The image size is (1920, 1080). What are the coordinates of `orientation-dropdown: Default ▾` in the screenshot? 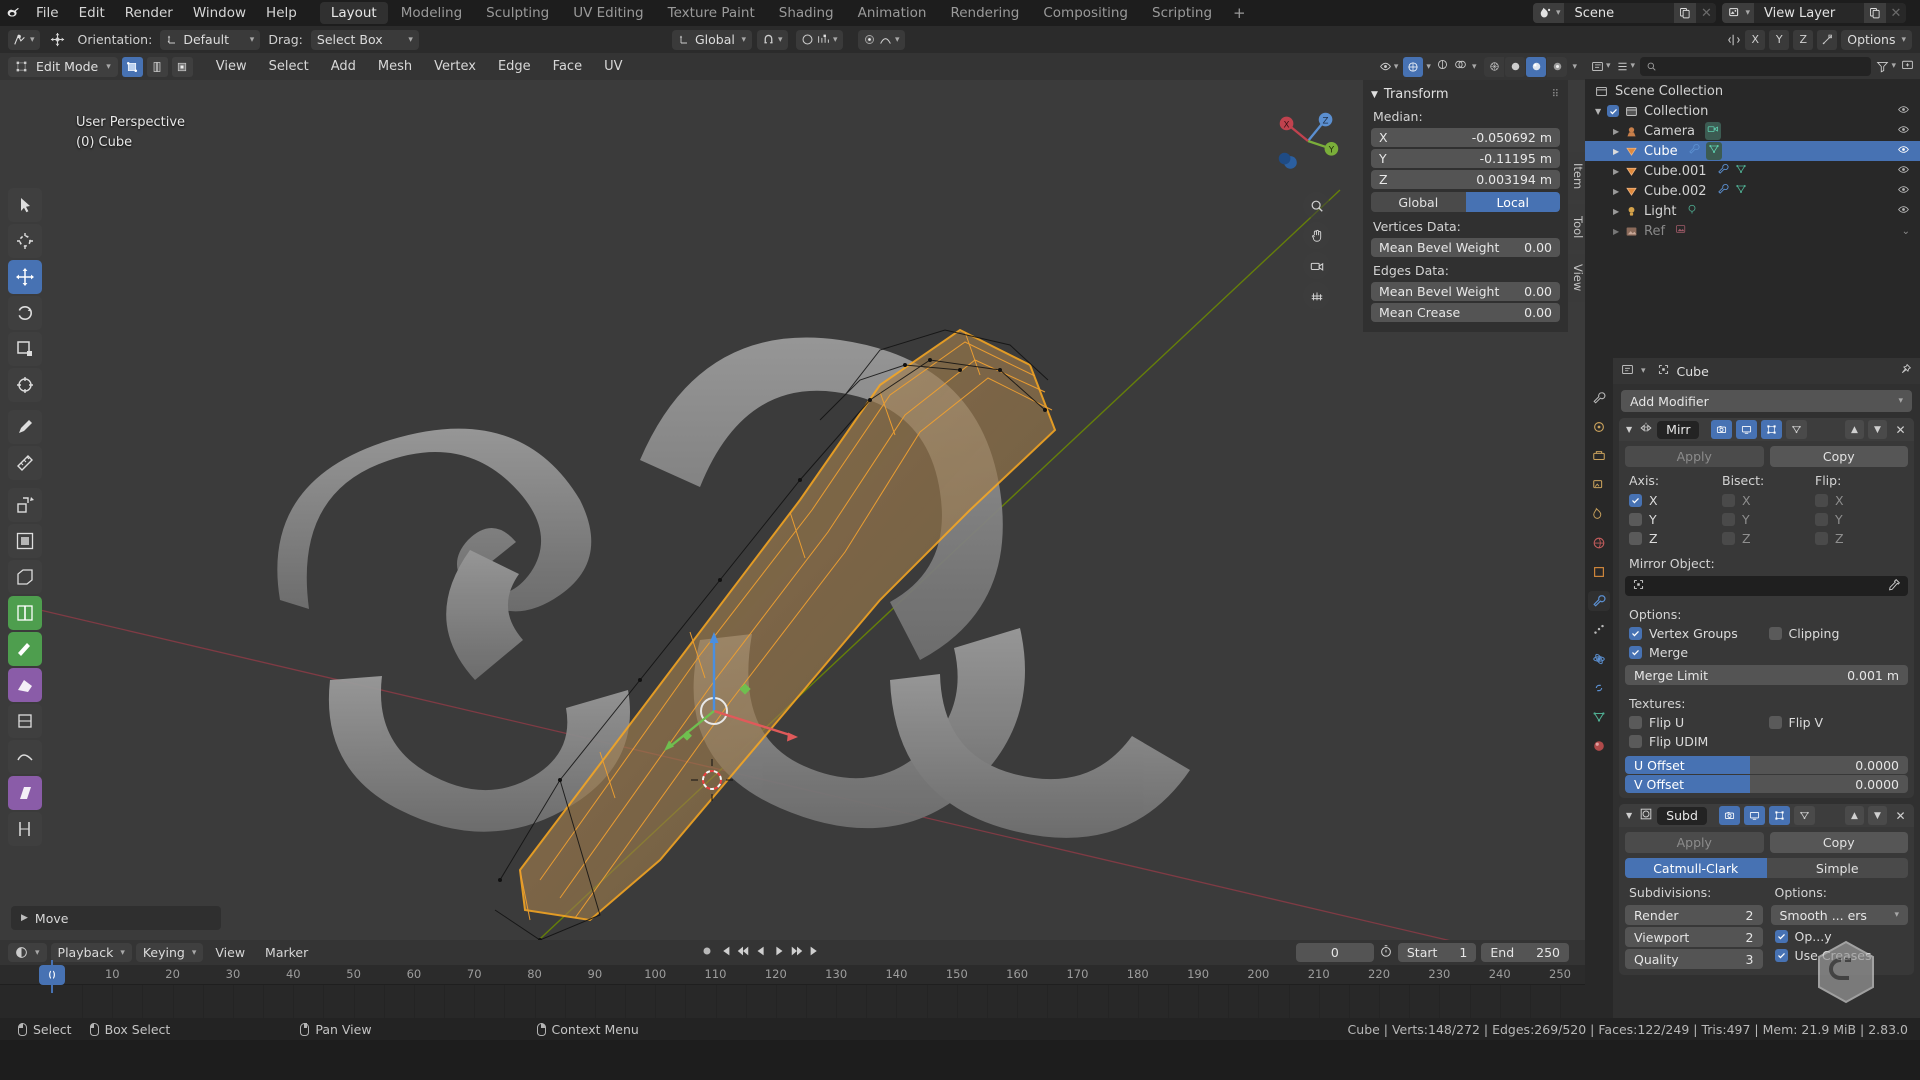 It's located at (210, 39).